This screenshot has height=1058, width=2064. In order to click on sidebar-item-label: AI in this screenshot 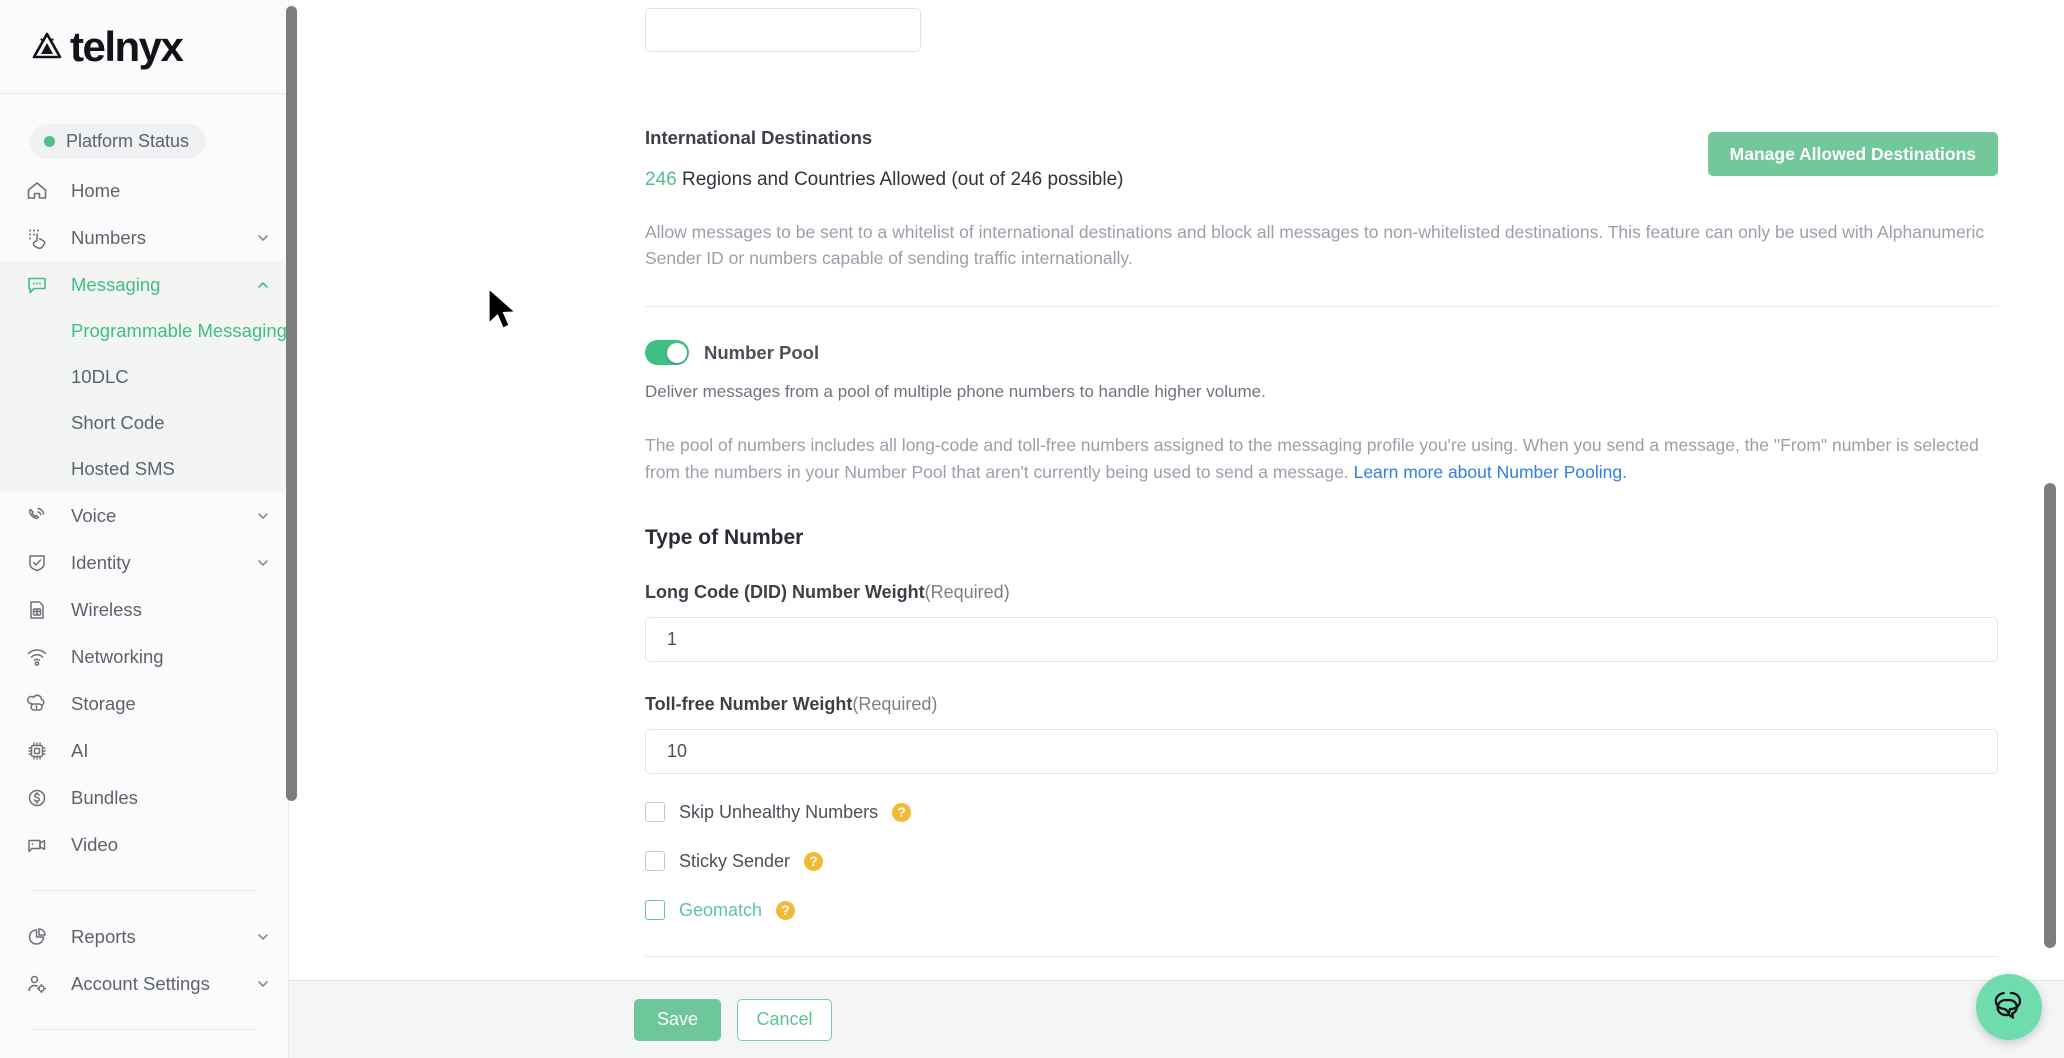, I will do `click(80, 750)`.